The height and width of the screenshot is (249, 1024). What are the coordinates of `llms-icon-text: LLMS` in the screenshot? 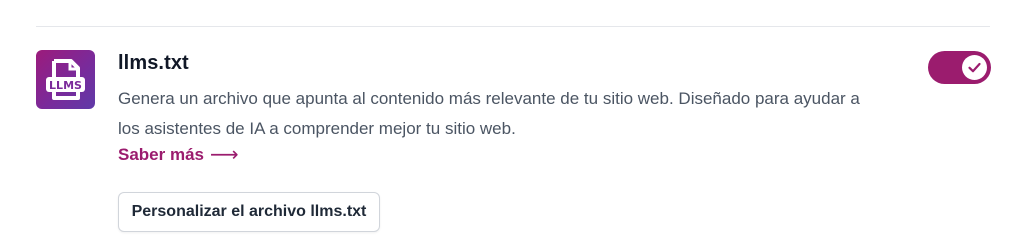 It's located at (65, 85).